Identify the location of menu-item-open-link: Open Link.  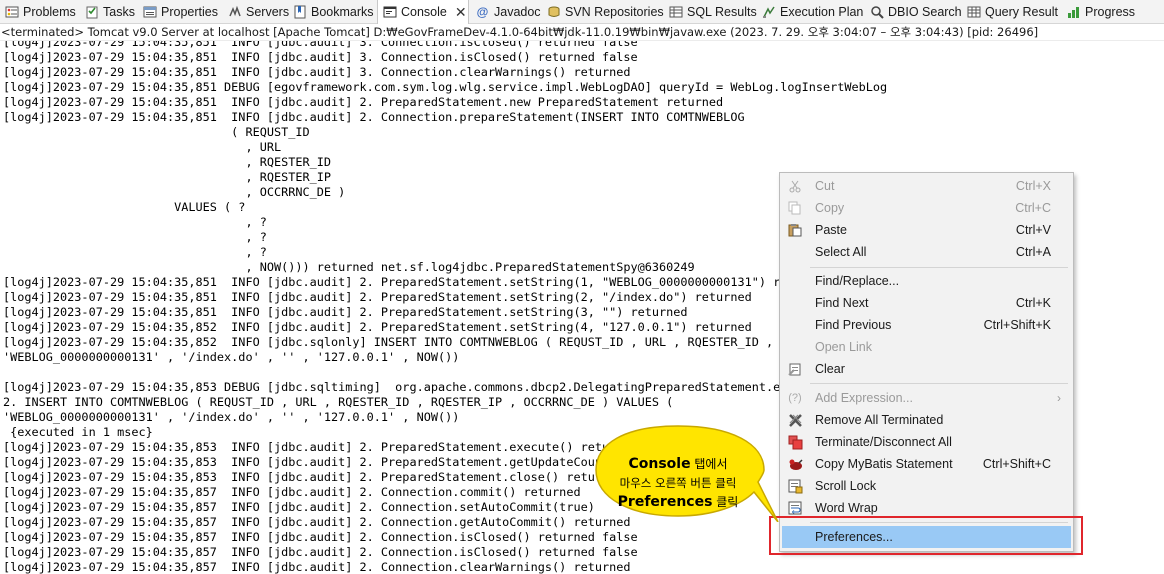
(926, 347).